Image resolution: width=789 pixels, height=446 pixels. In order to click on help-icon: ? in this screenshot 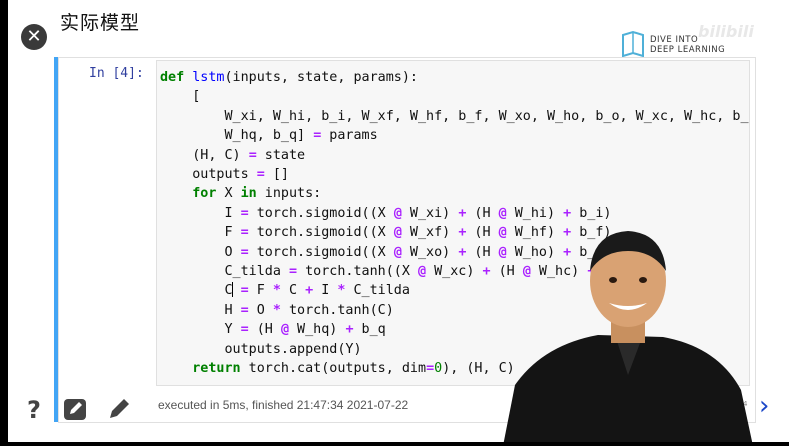, I will do `click(35, 410)`.